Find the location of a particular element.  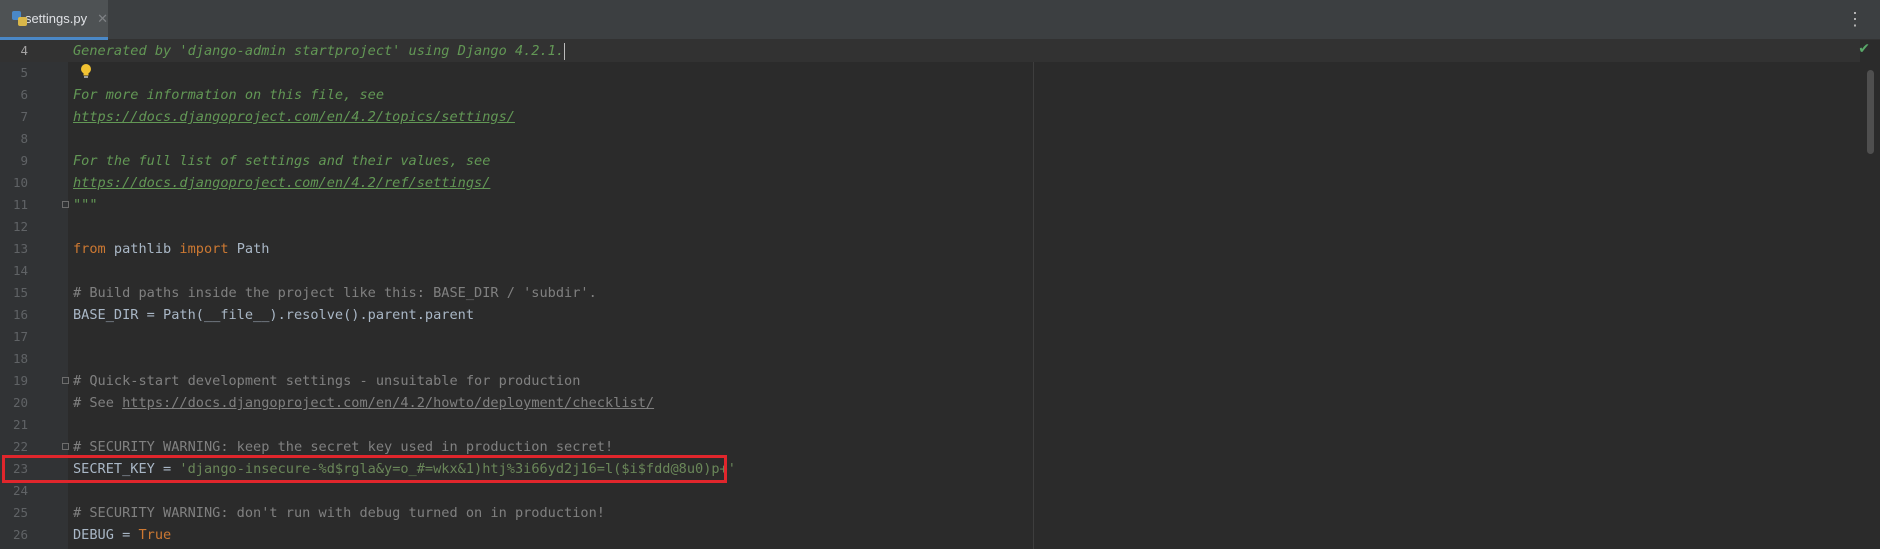

close-icon: ✕ is located at coordinates (102, 19).